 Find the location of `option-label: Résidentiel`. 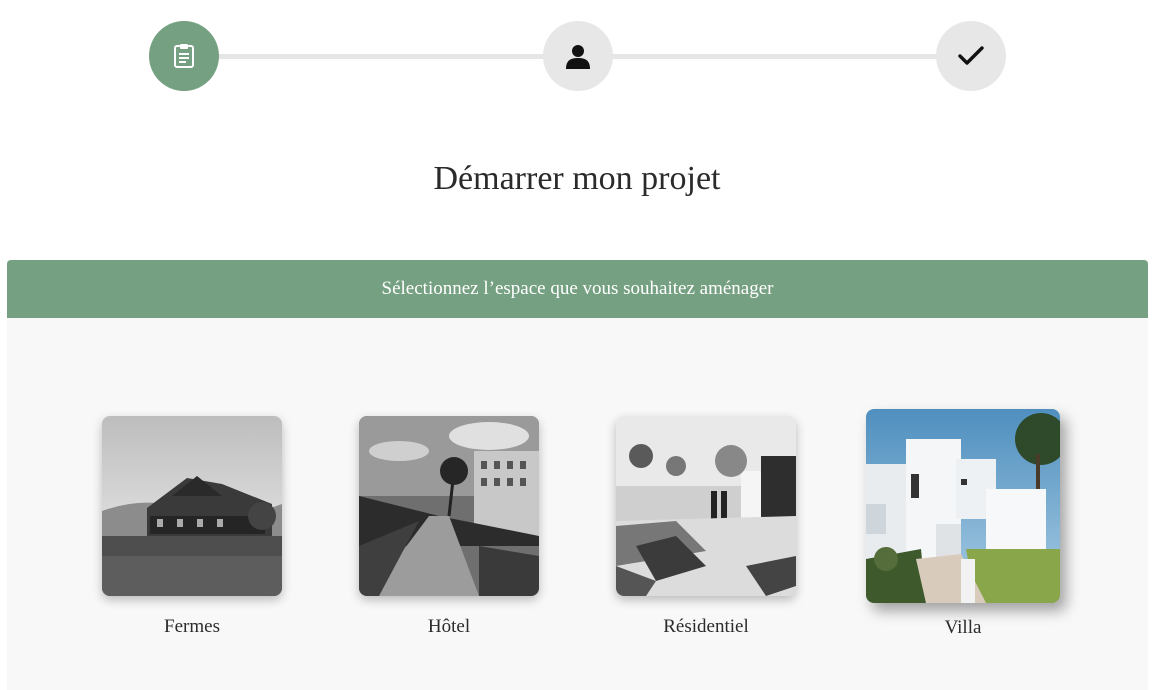

option-label: Résidentiel is located at coordinates (706, 626).